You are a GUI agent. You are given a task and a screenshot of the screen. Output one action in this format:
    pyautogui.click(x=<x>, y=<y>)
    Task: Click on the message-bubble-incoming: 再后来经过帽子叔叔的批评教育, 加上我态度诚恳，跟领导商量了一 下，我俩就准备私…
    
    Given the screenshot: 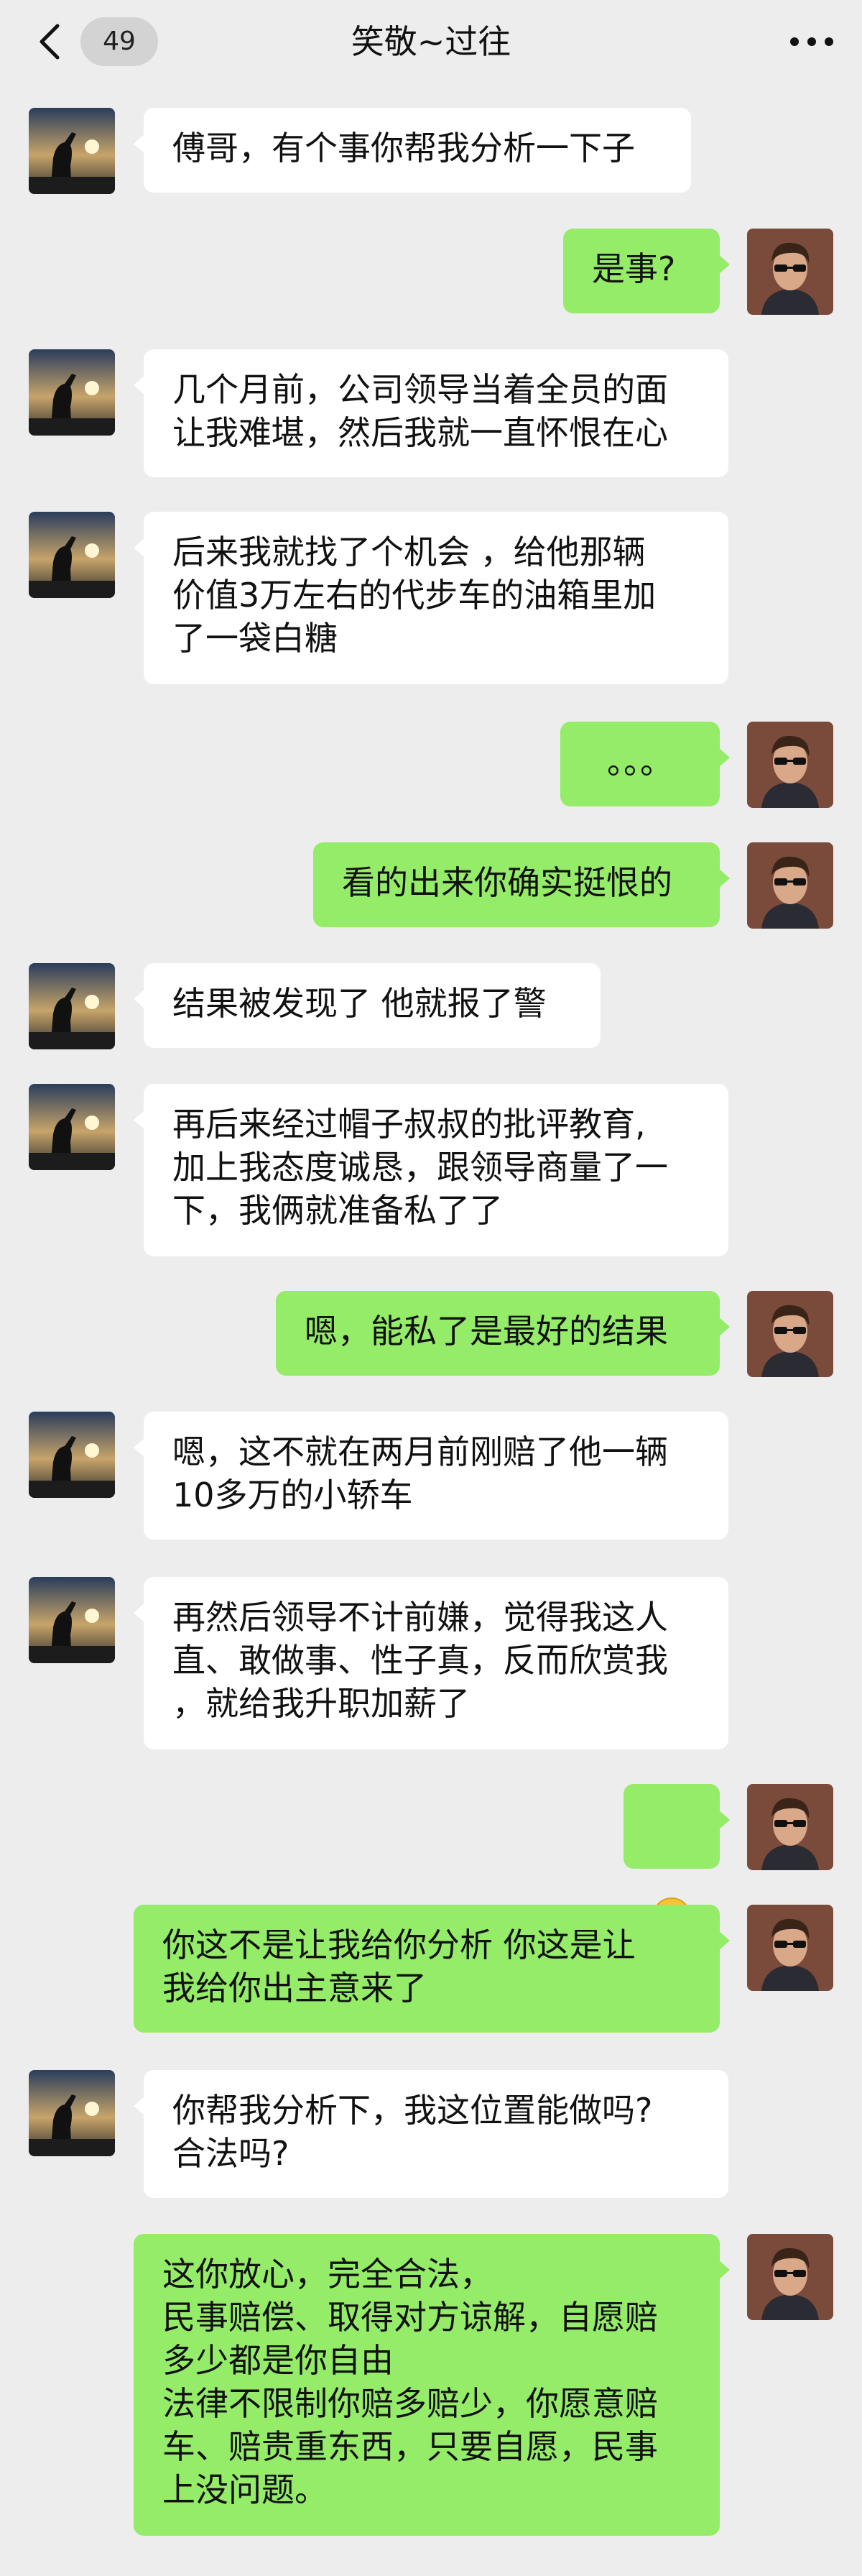 What is the action you would take?
    pyautogui.click(x=431, y=1170)
    